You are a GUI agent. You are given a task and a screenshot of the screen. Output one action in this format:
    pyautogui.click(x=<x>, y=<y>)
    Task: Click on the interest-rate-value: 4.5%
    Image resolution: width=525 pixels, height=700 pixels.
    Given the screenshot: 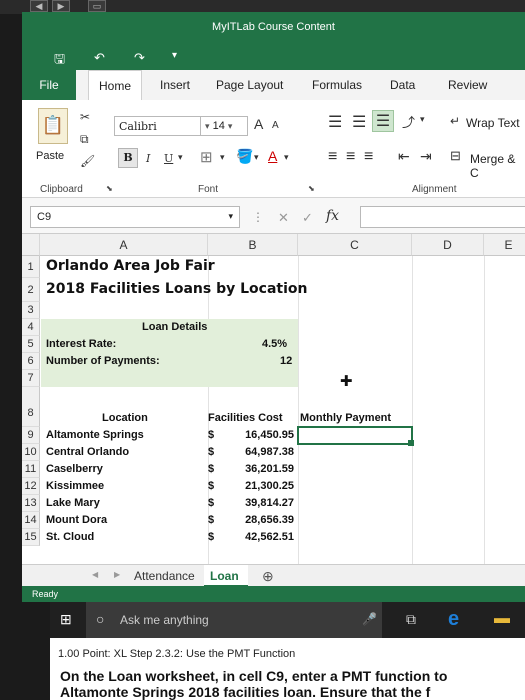 What is the action you would take?
    pyautogui.click(x=274, y=344)
    